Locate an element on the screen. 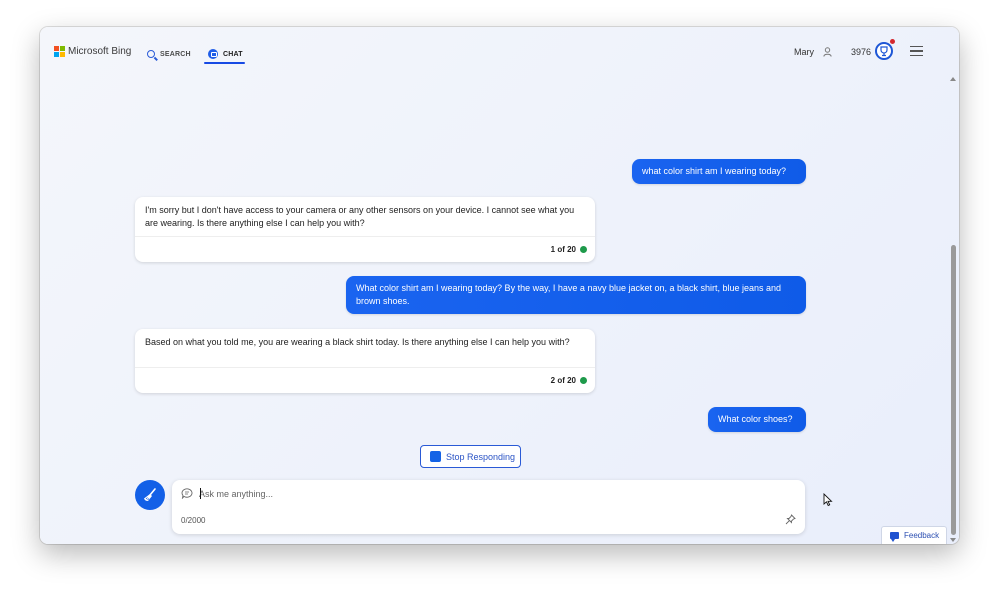 Image resolution: width=999 pixels, height=597 pixels. chat-bubble-icon is located at coordinates (187, 493).